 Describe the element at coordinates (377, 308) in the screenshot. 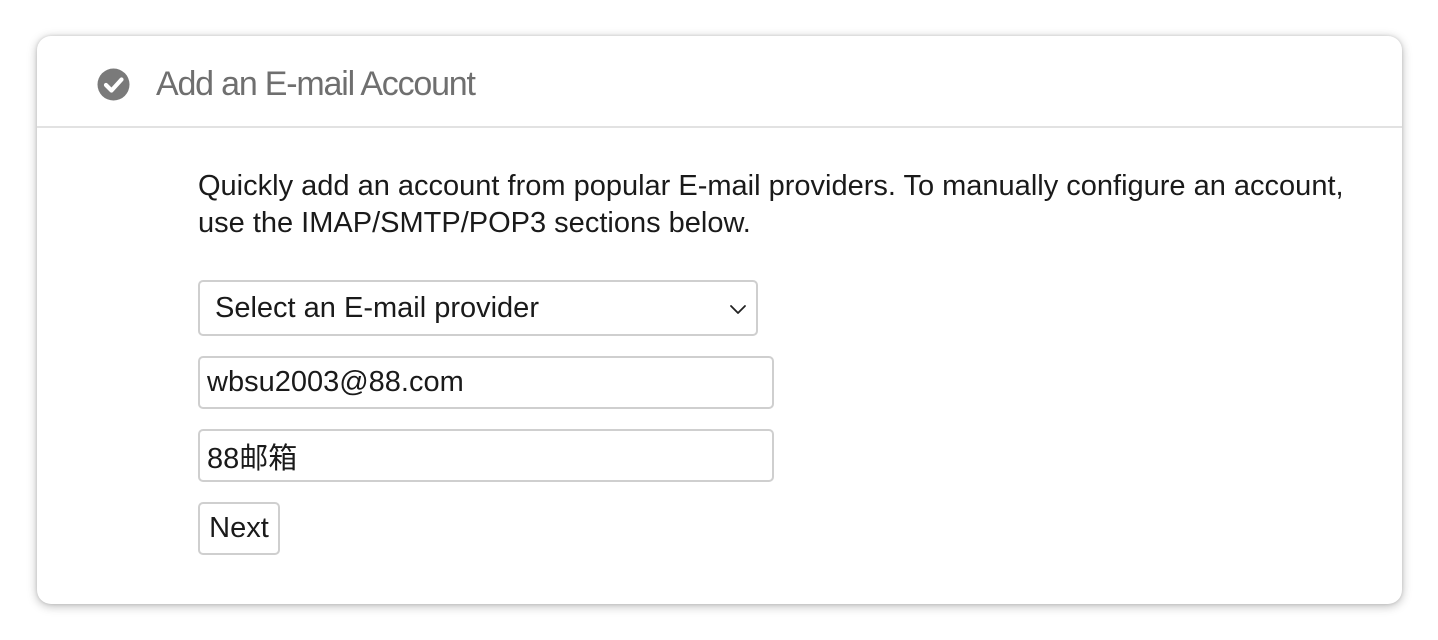

I see `provider-select-value: Select an E-mail provider` at that location.